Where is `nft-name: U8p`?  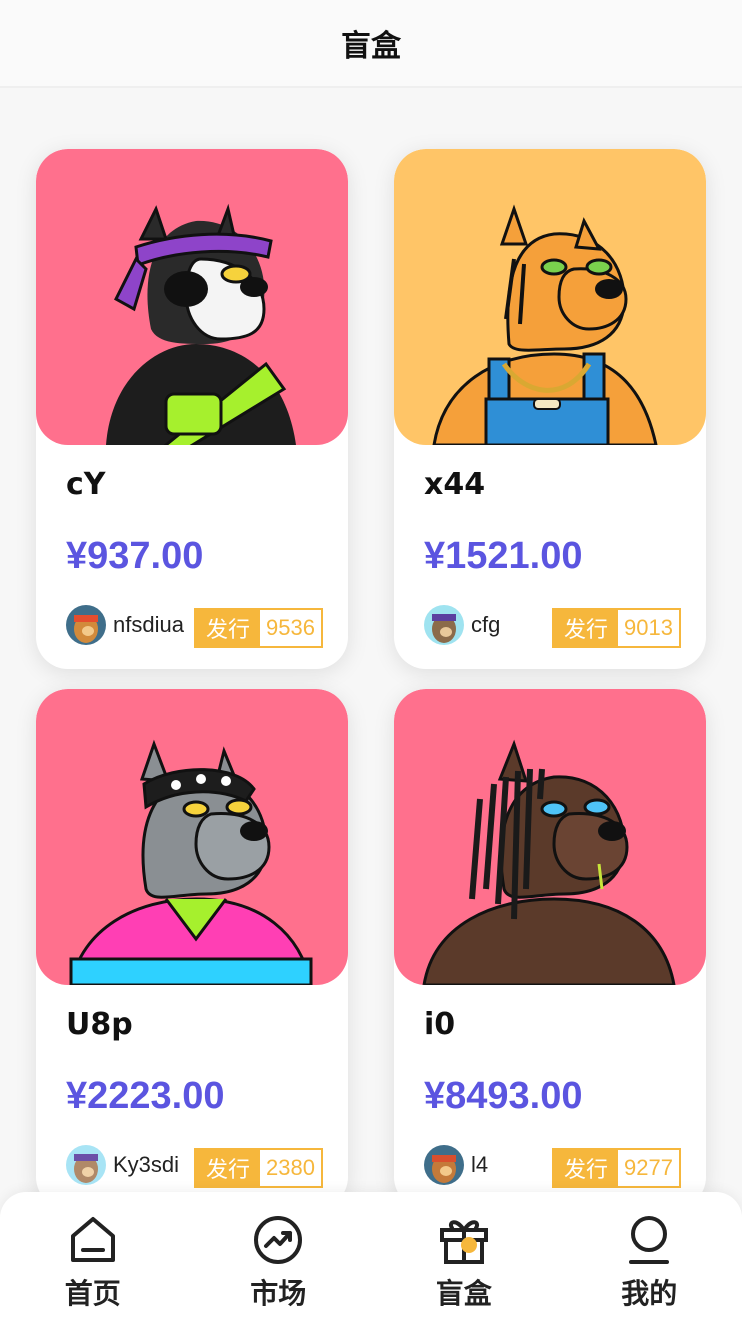
nft-name: U8p is located at coordinates (99, 1024).